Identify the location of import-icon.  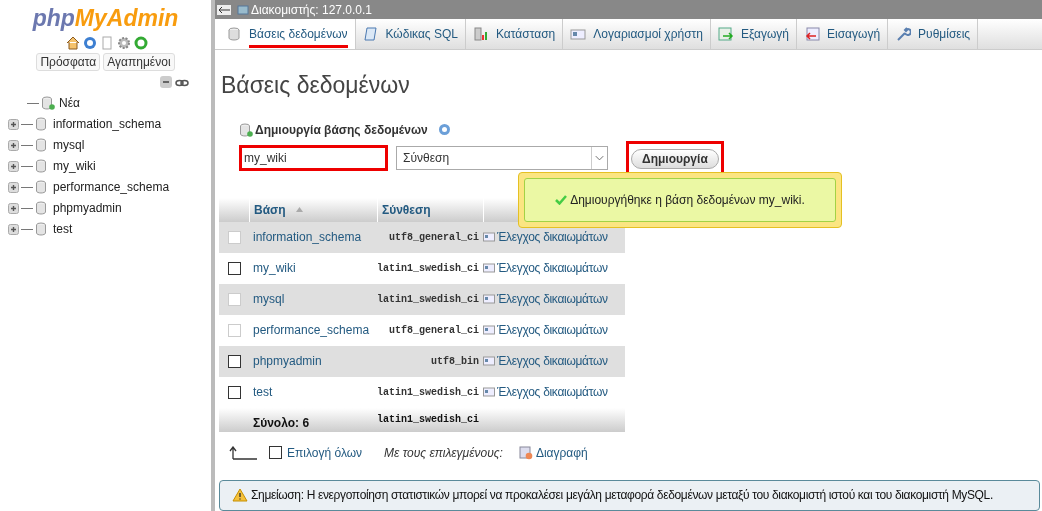
(812, 34).